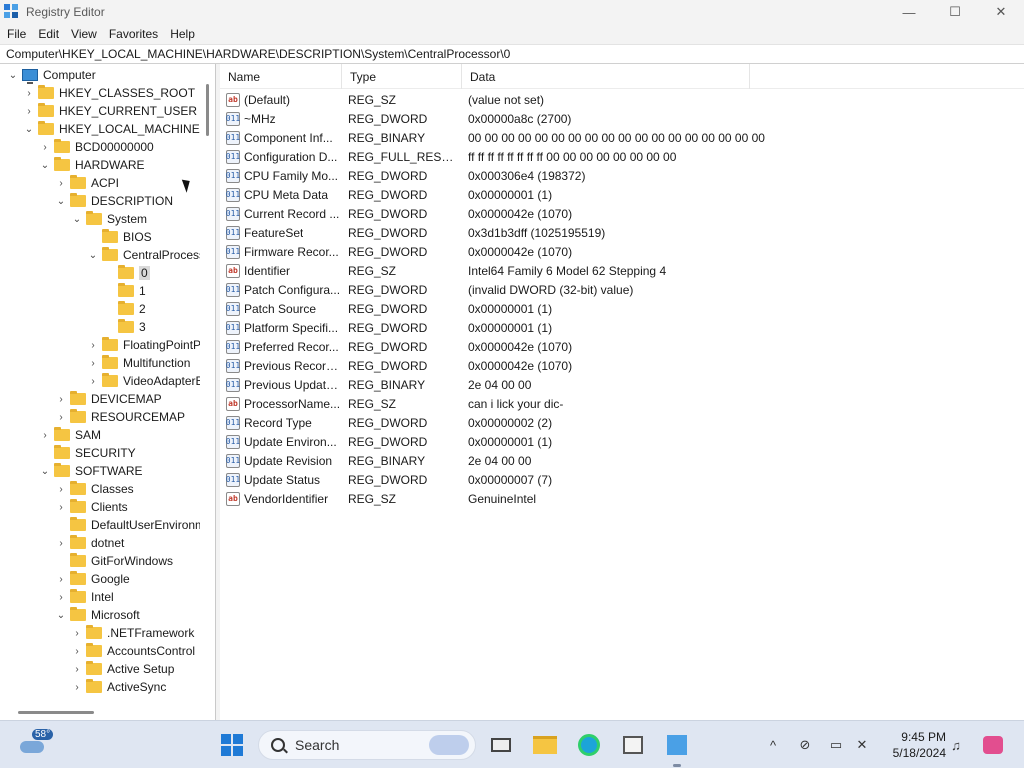  Describe the element at coordinates (92, 579) in the screenshot. I see `tree-node: › Google` at that location.